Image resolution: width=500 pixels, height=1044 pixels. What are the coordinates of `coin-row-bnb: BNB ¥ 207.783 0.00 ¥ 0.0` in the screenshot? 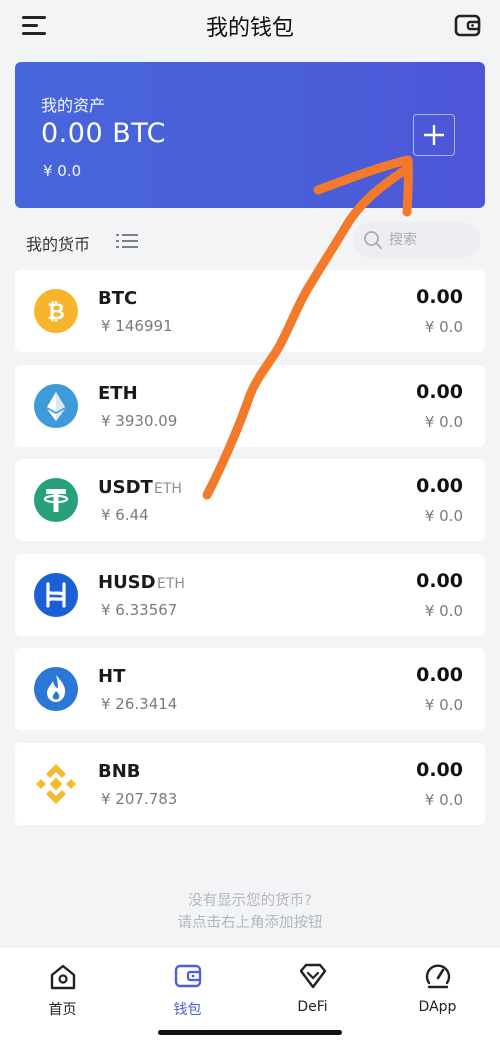 It's located at (250, 783).